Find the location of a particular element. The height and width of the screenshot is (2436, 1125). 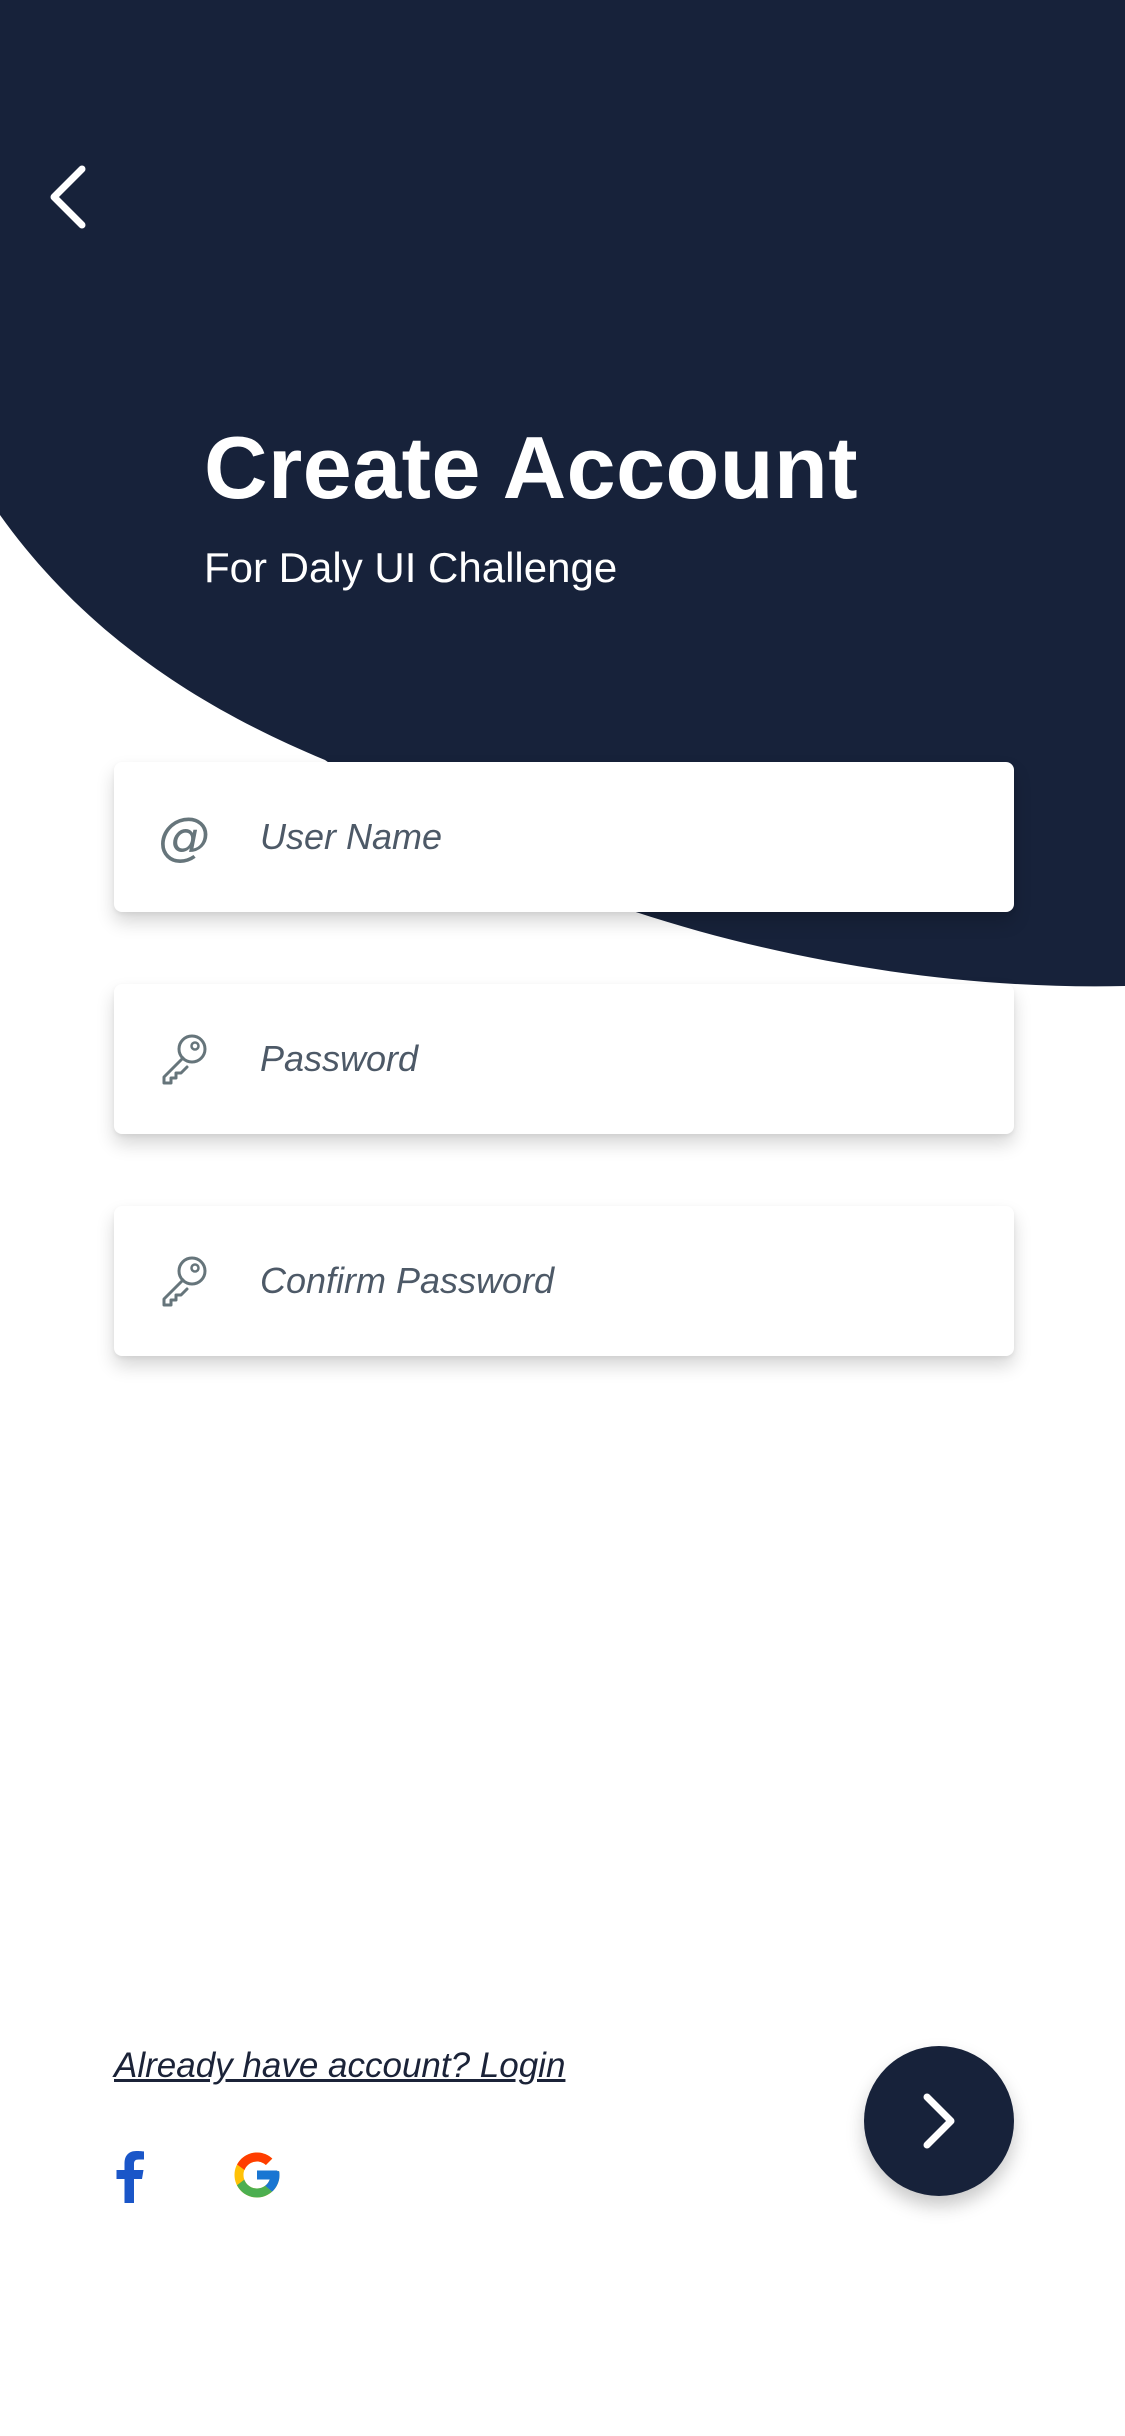

page-title: Create Account is located at coordinates (531, 467).